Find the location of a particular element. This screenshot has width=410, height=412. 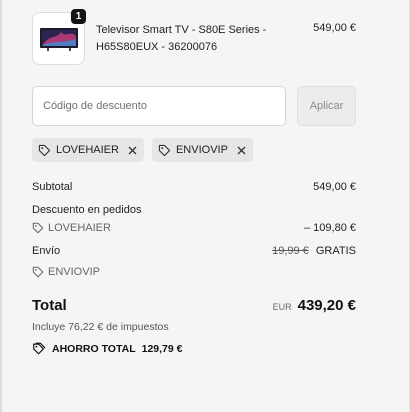

applied-code-label: LOVEHAIER is located at coordinates (87, 150).